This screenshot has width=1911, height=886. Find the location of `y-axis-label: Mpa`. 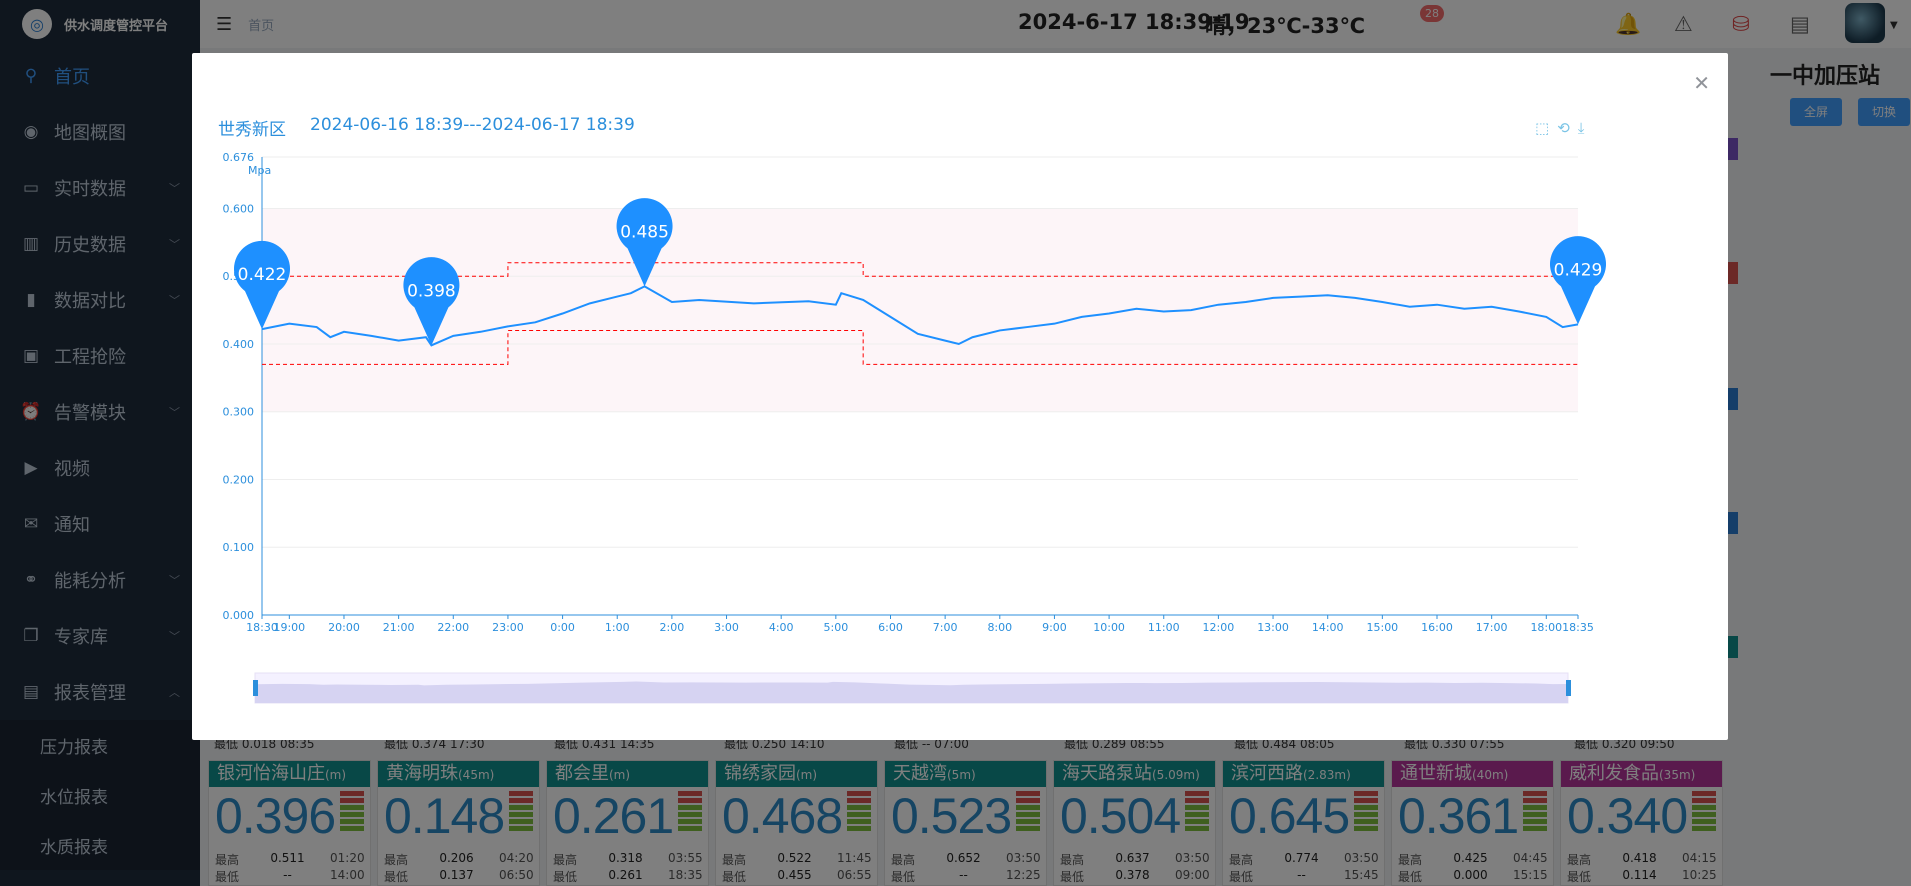

y-axis-label: Mpa is located at coordinates (259, 170).